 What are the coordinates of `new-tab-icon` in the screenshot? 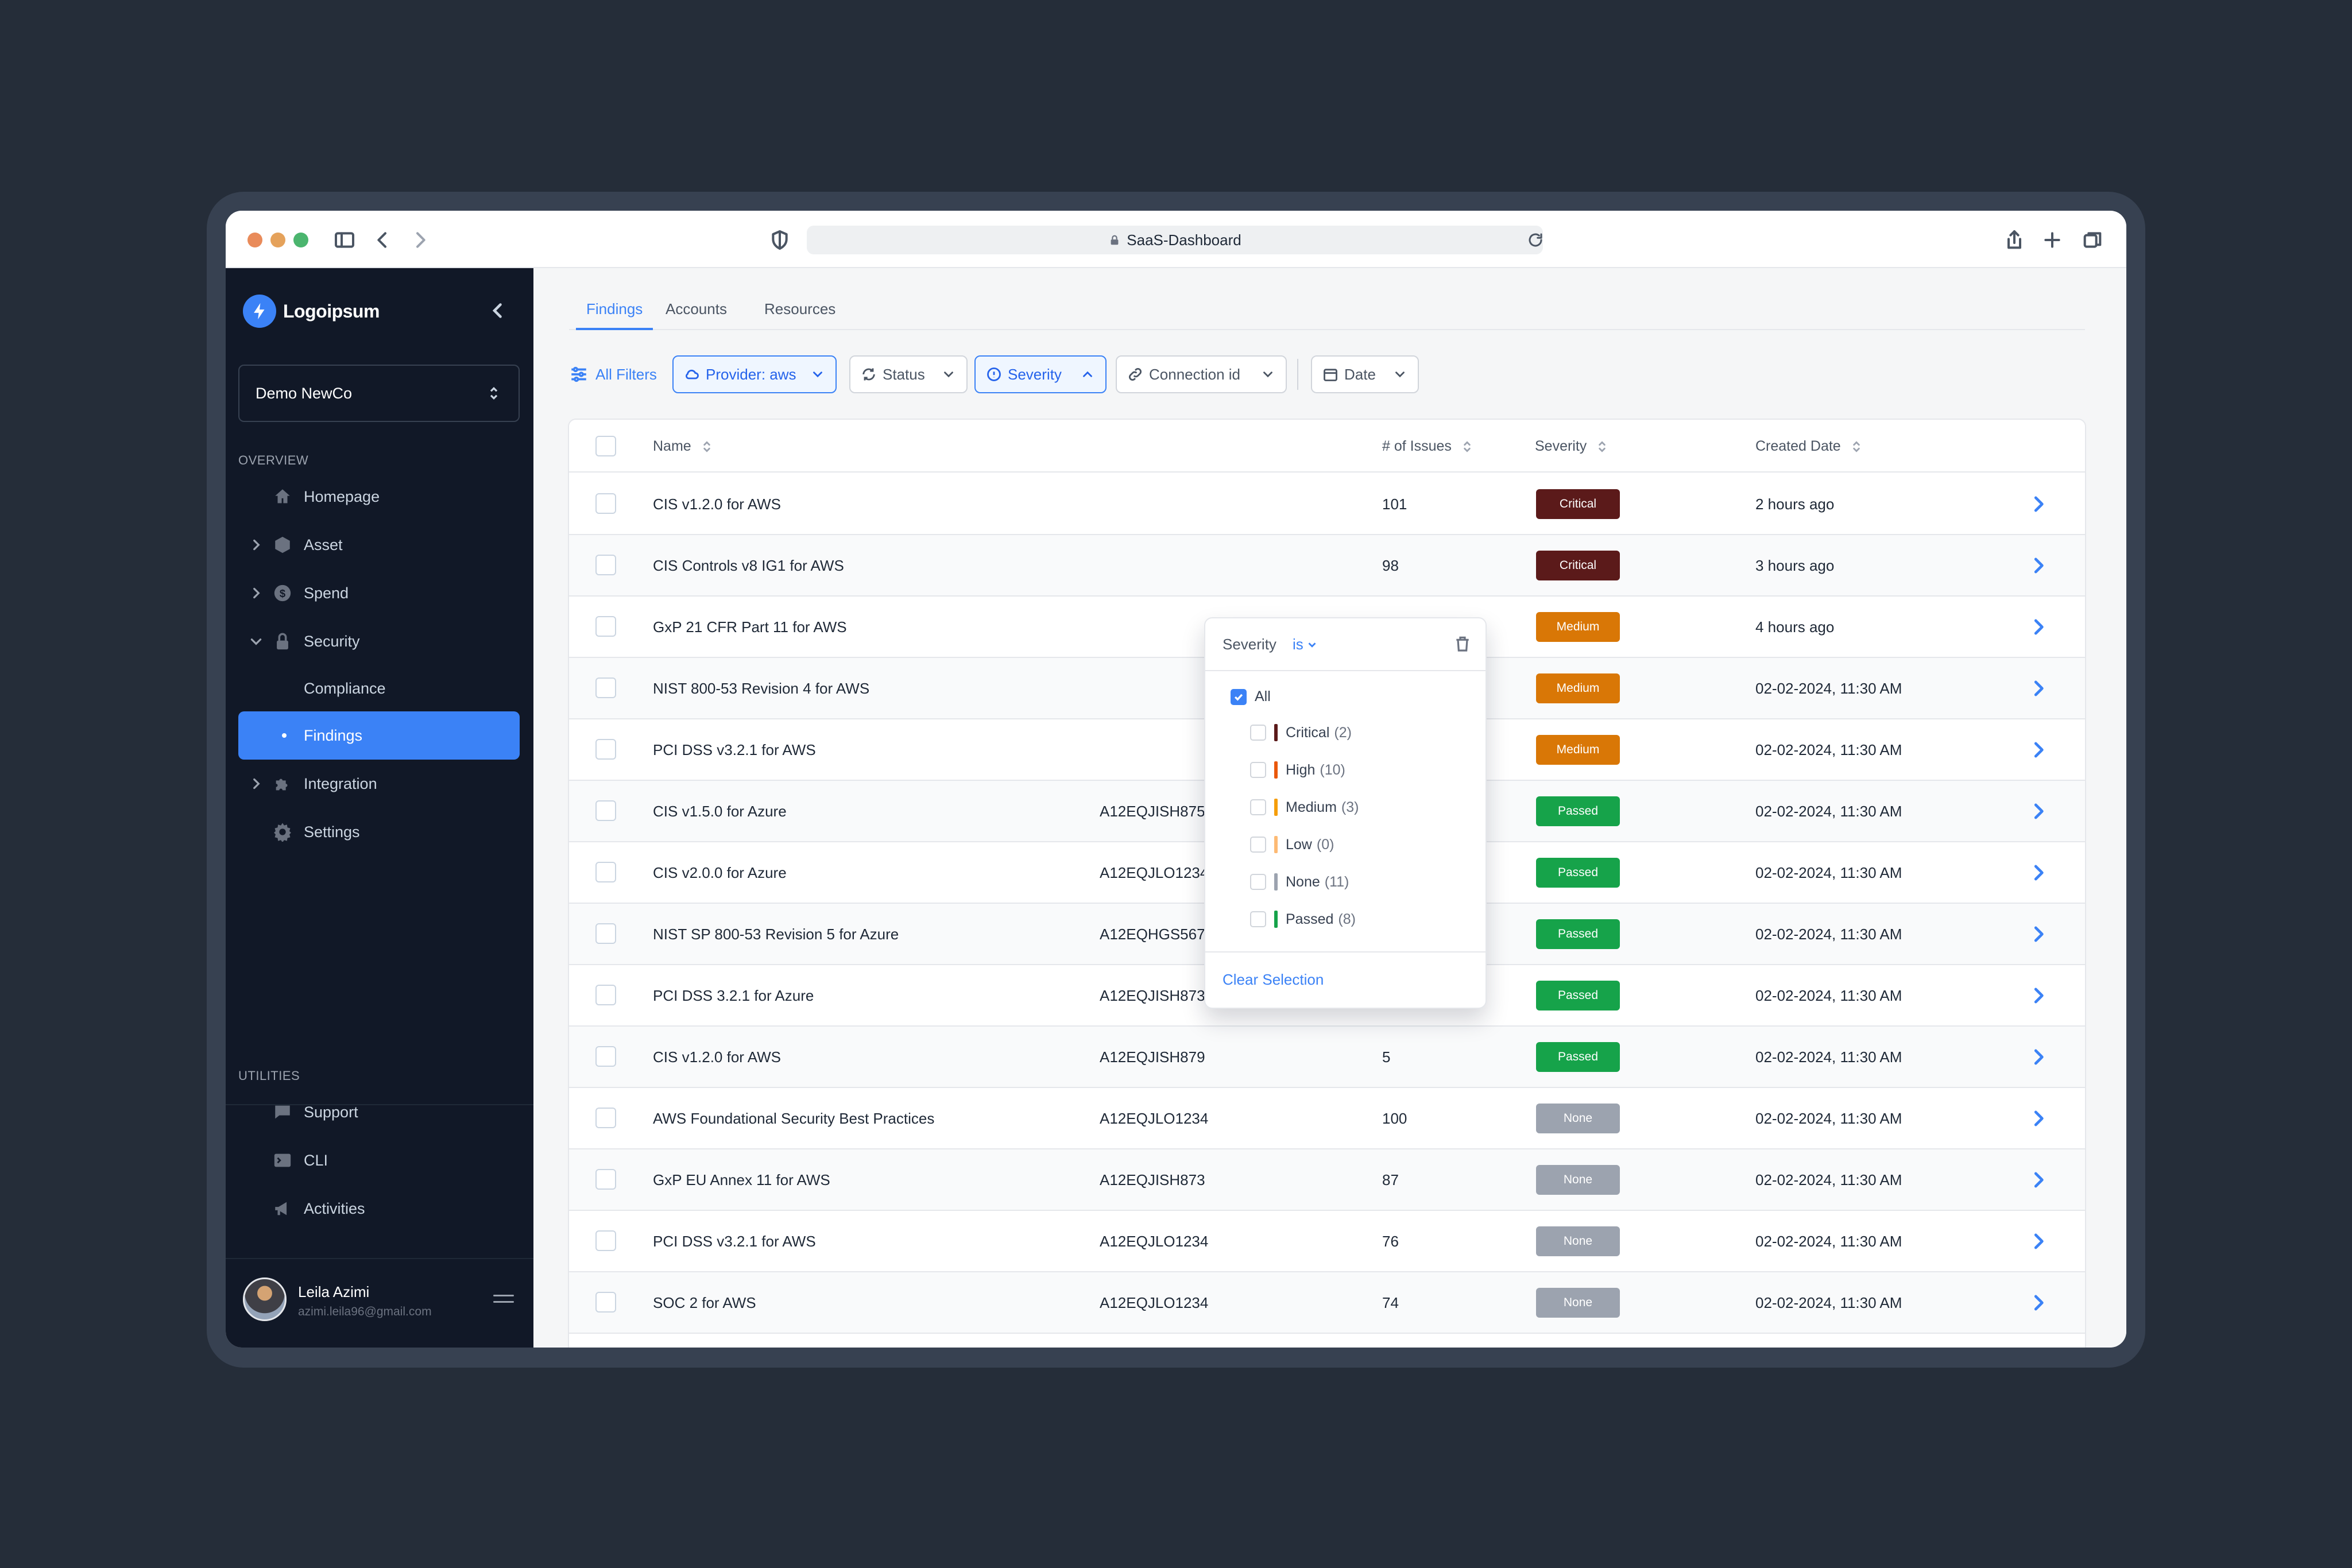 It's located at (2052, 240).